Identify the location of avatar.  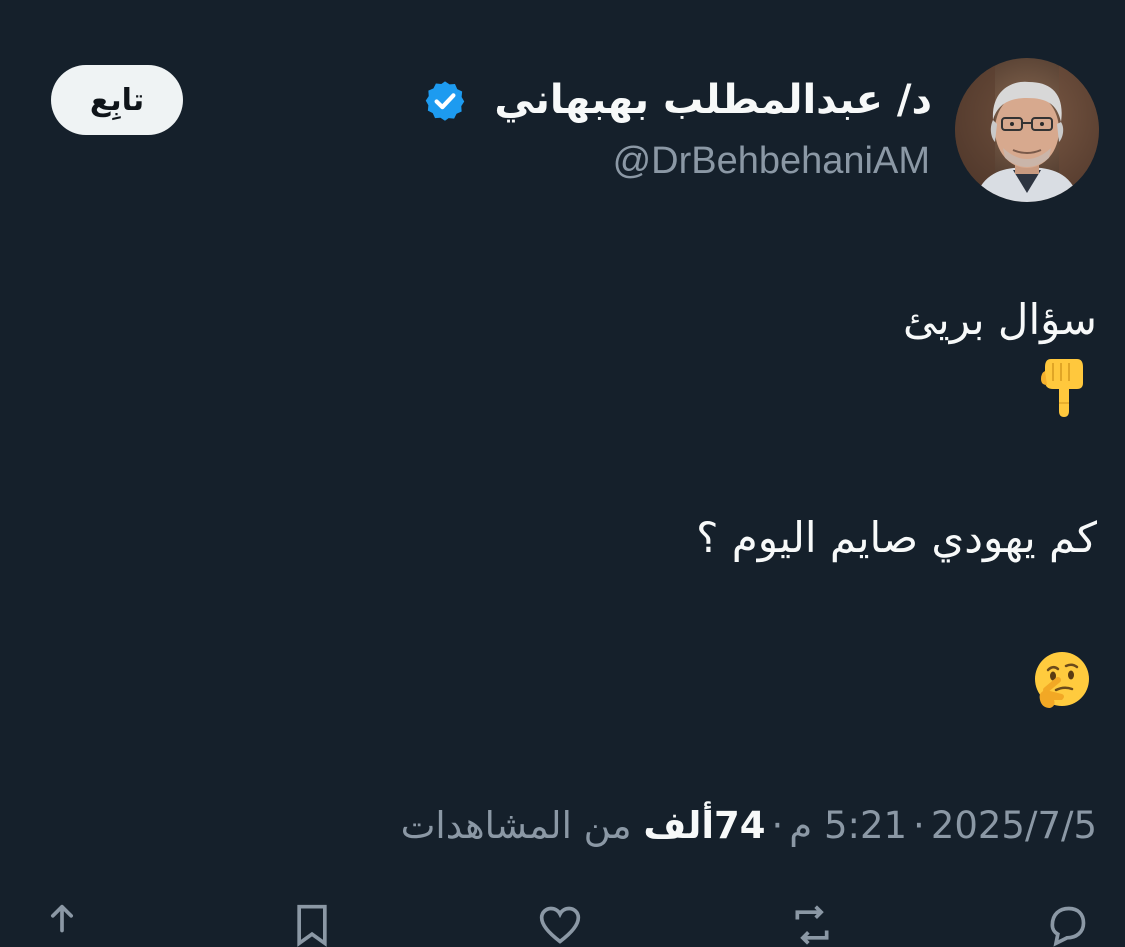
(1027, 130).